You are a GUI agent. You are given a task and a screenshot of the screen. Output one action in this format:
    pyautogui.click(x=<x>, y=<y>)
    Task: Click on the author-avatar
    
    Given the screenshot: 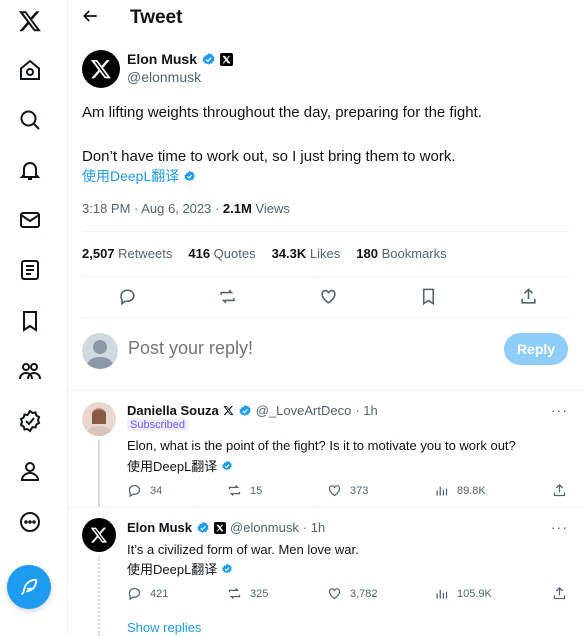 What is the action you would take?
    pyautogui.click(x=101, y=69)
    